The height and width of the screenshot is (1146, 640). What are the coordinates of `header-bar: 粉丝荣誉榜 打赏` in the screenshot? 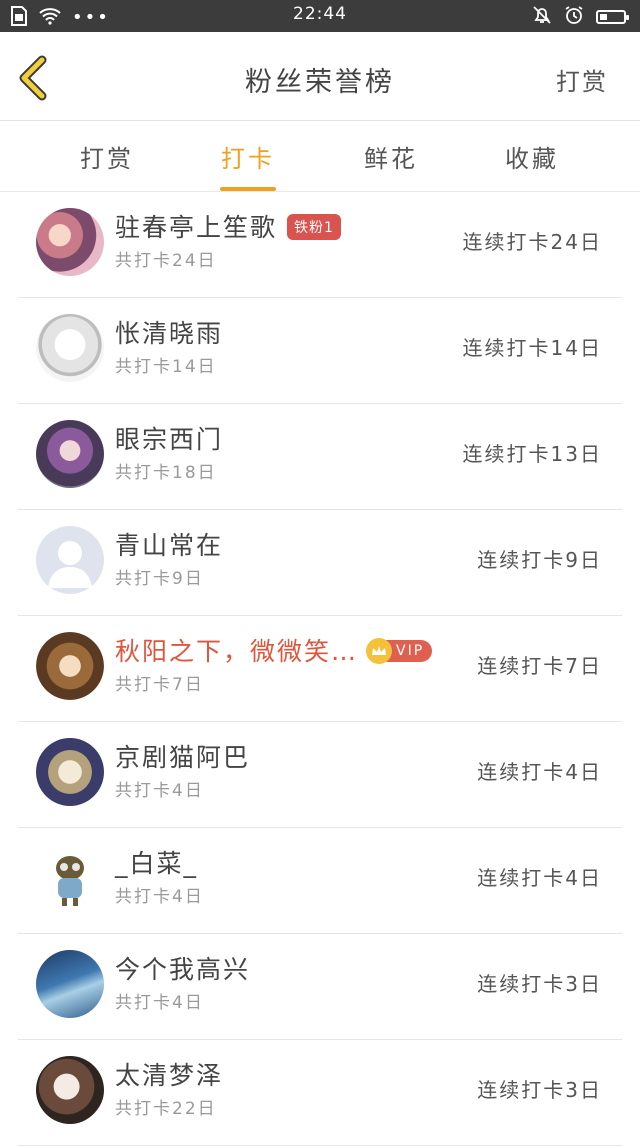 It's located at (320, 76).